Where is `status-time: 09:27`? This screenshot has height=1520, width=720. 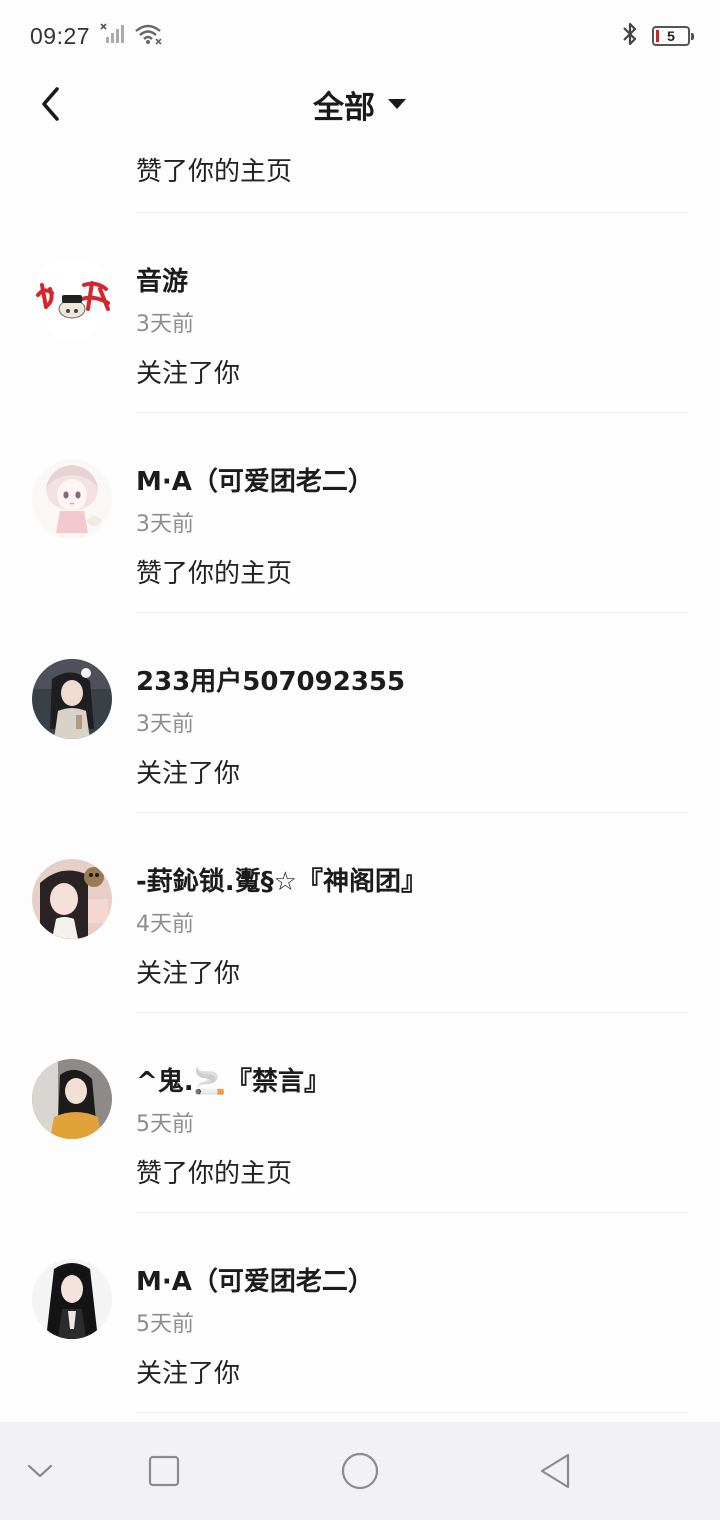
status-time: 09:27 is located at coordinates (60, 35).